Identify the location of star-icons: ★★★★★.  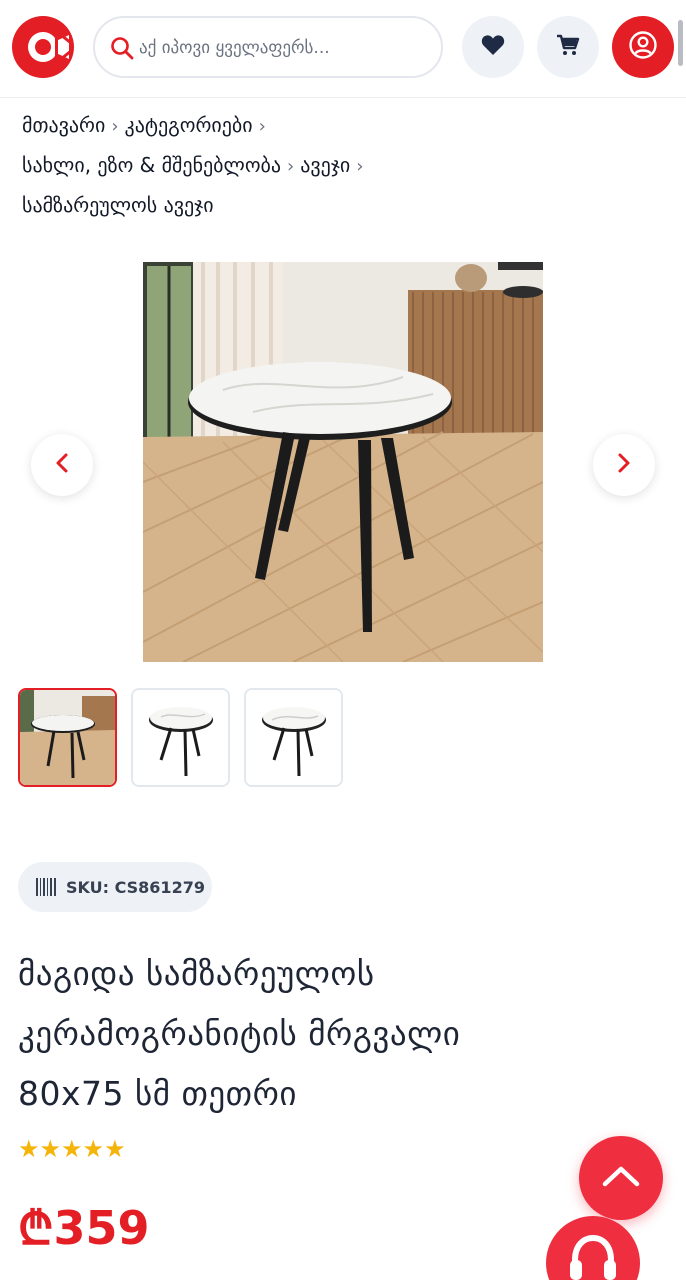
(72, 1149).